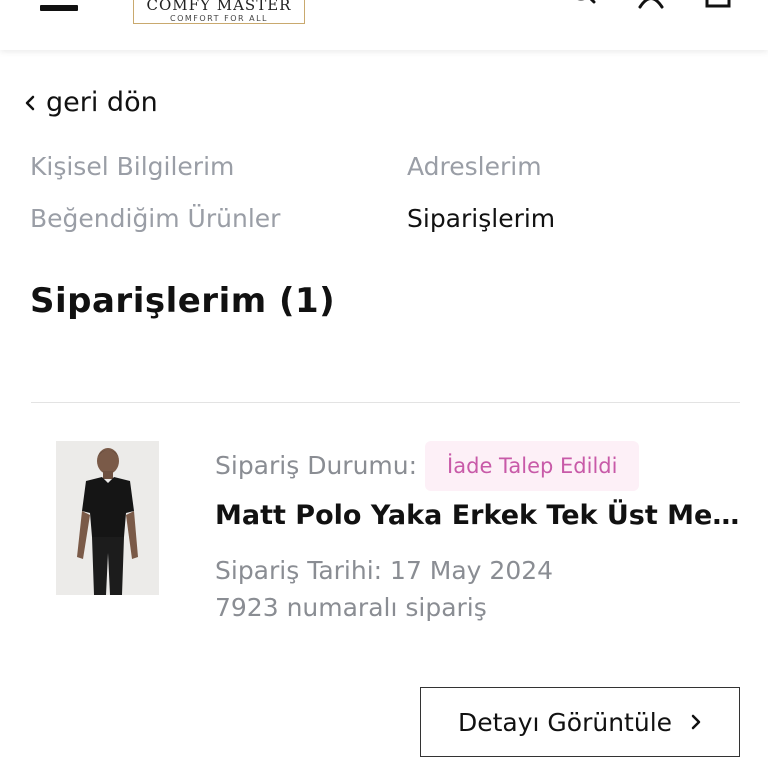  What do you see at coordinates (132, 167) in the screenshot?
I see `menu-item-personal-info: Kişisel Bilgilerim` at bounding box center [132, 167].